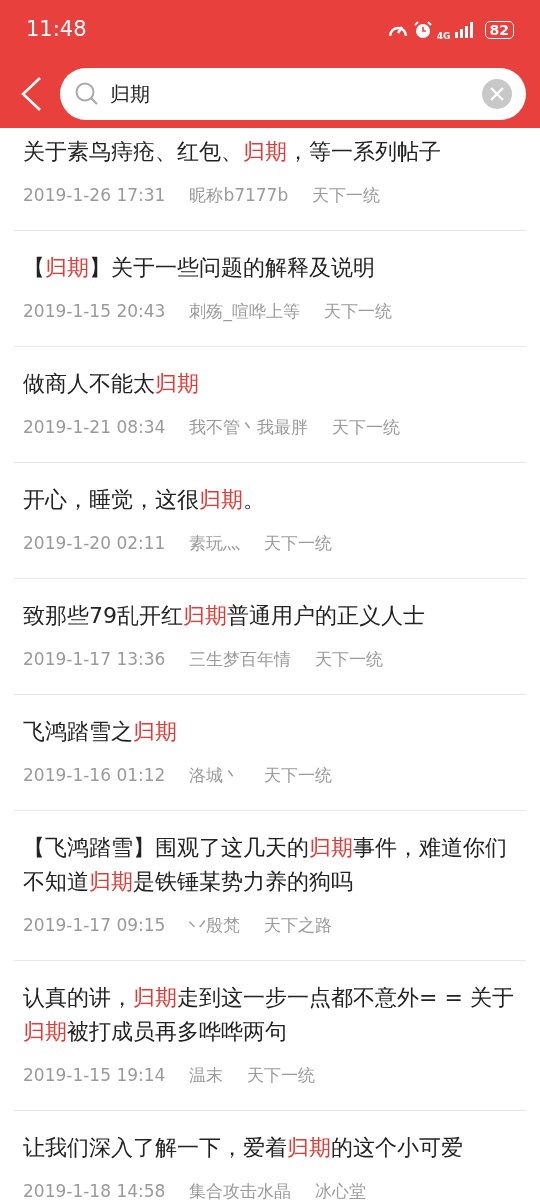  Describe the element at coordinates (206, 1075) in the screenshot. I see `post-author: 温末` at that location.